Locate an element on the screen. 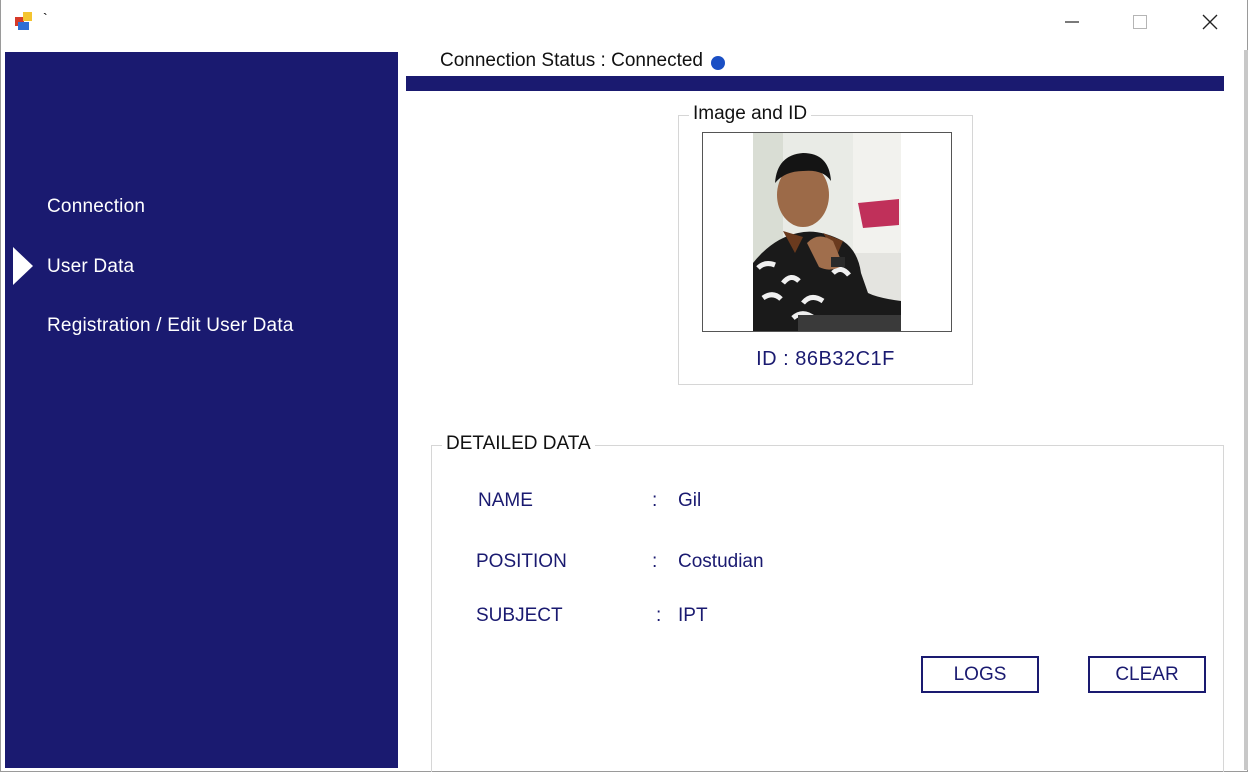 This screenshot has height=772, width=1248. image-group-legend: Image and ID is located at coordinates (750, 114).